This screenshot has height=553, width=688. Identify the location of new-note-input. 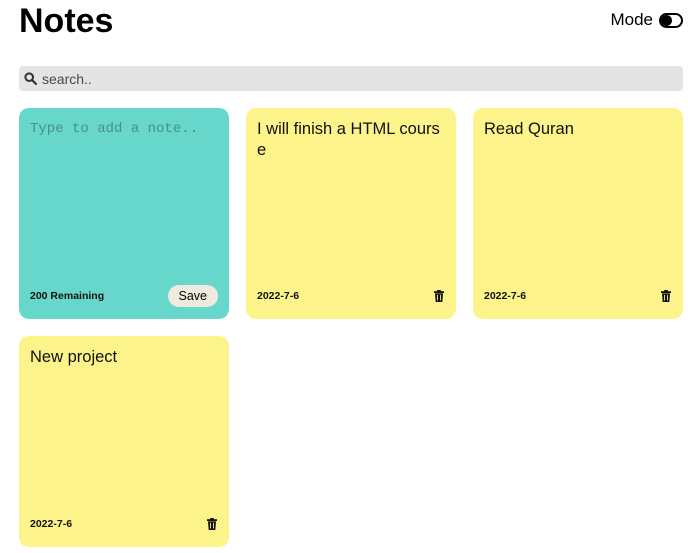
(124, 194).